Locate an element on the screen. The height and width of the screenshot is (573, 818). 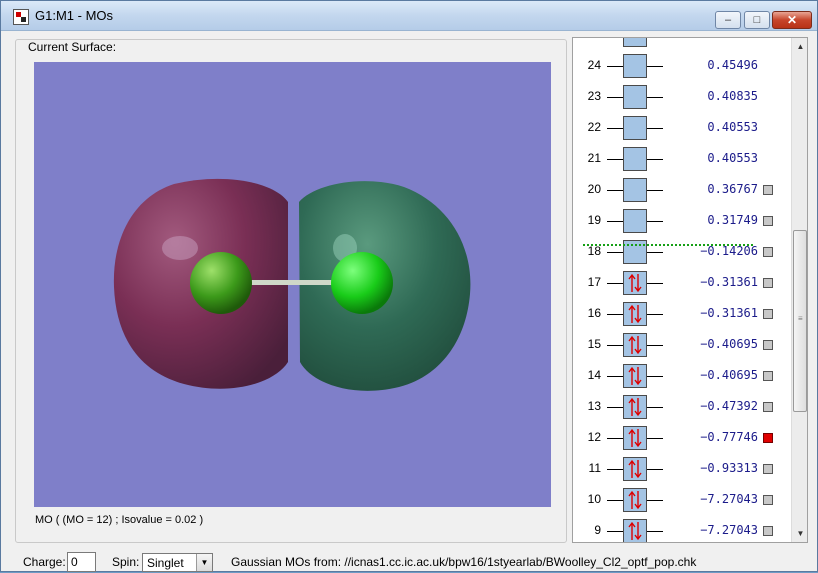
mo-index: 11 is located at coordinates (594, 468).